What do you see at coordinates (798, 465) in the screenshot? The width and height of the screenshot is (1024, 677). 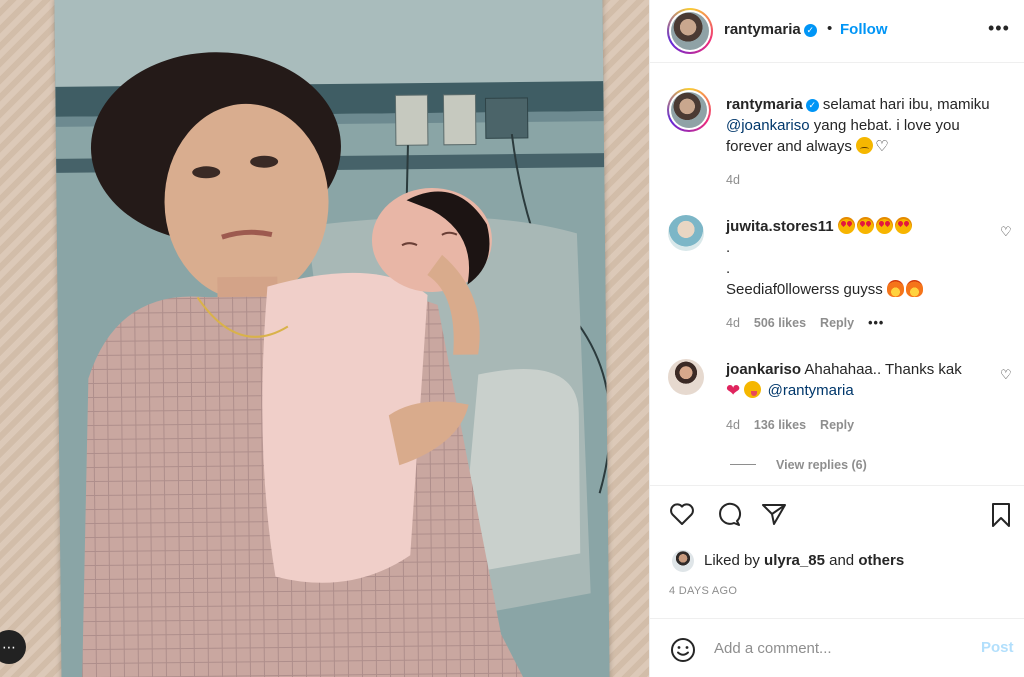 I see `view-replies-button: View replies (6)` at bounding box center [798, 465].